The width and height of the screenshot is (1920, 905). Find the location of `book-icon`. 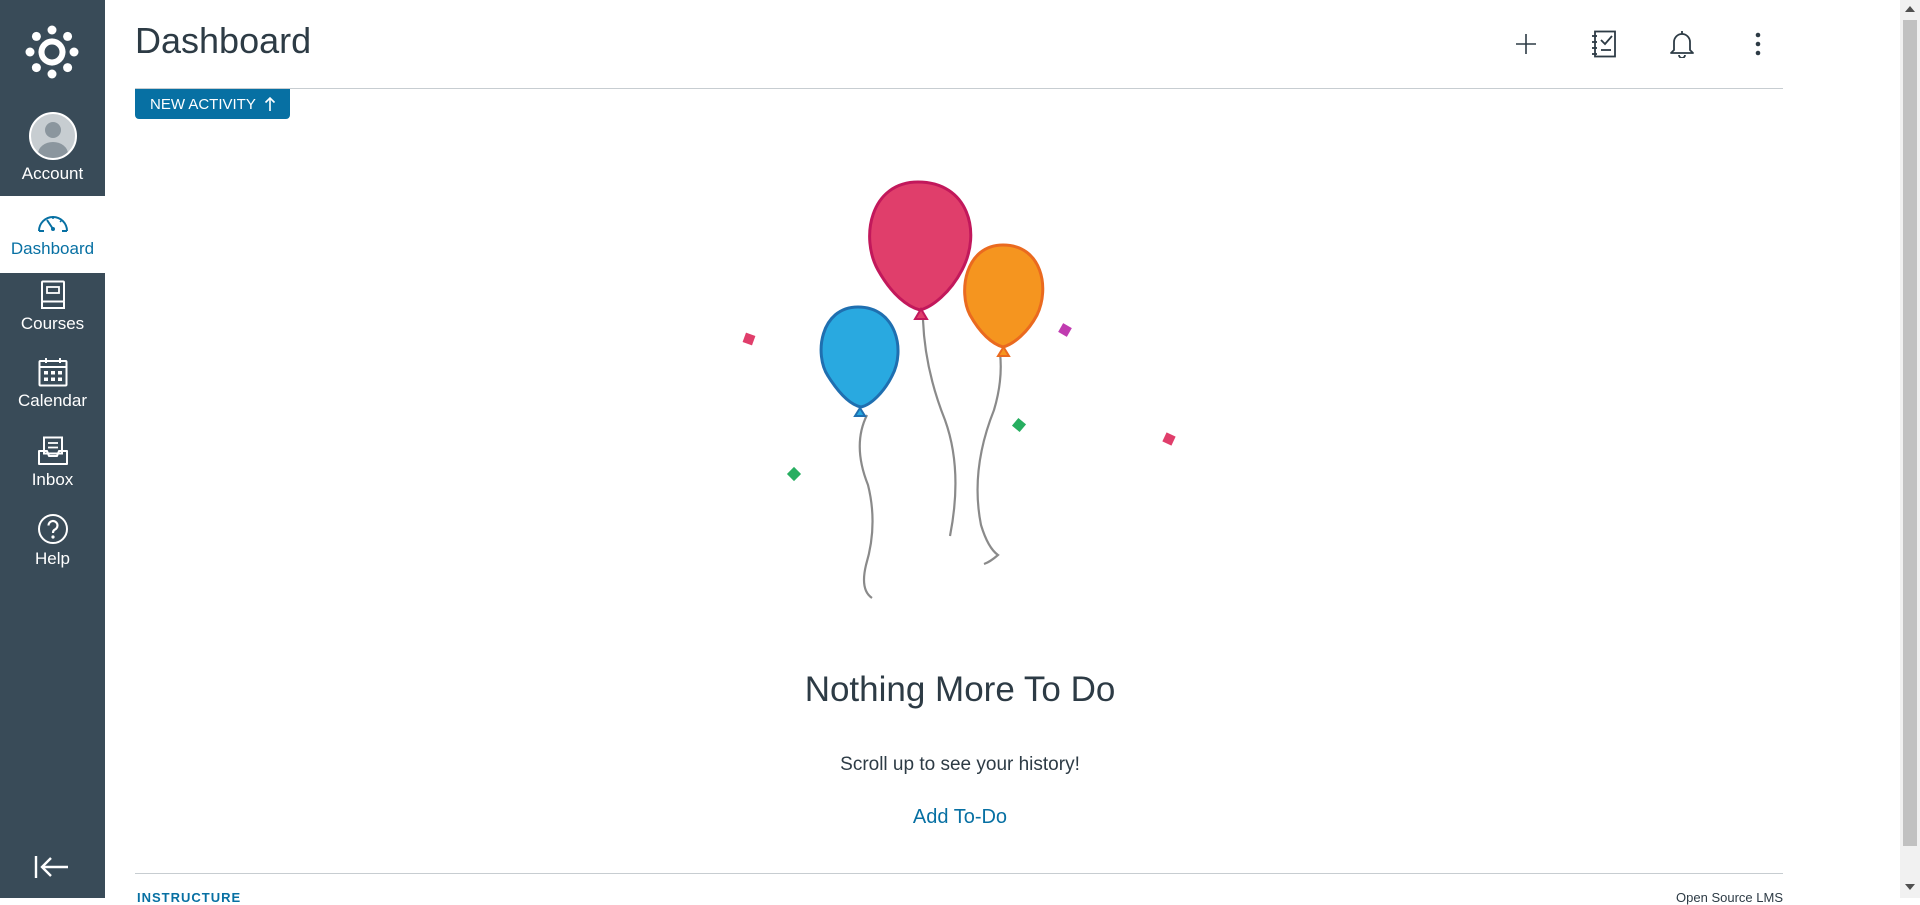

book-icon is located at coordinates (52, 294).